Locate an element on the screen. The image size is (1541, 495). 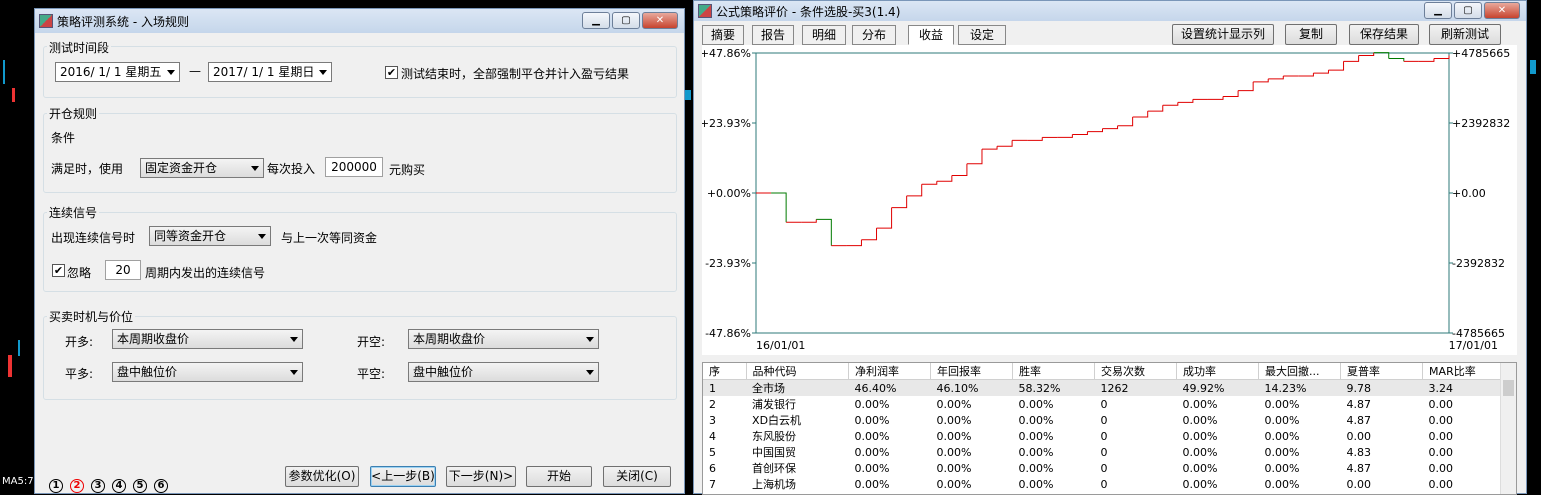
open-rules-legend: 开仓规则 is located at coordinates (73, 113).